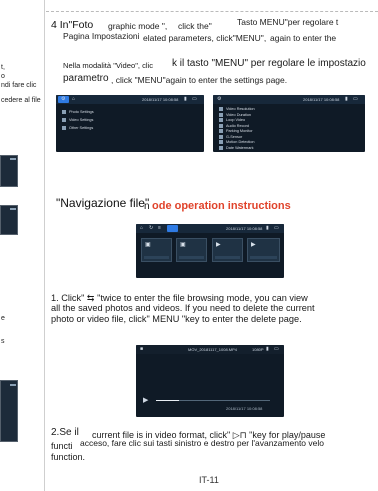 This screenshot has height=491, width=378. I want to click on file-browser-screenshot: ⌂ ↻ ≡ 2018/11/17 10:08:58 ▮ ▭ ▣ ▣ ▶ ▶, so click(210, 251).